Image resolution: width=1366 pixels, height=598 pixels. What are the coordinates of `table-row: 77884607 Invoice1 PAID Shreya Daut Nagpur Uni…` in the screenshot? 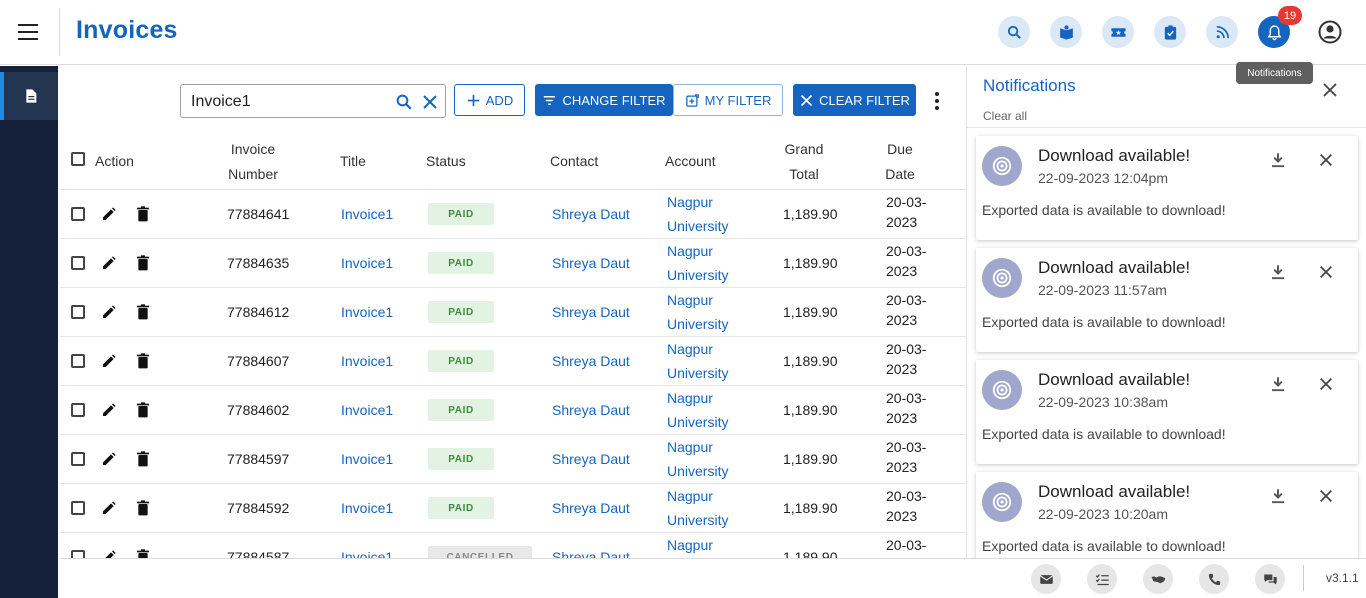 It's located at (513, 361).